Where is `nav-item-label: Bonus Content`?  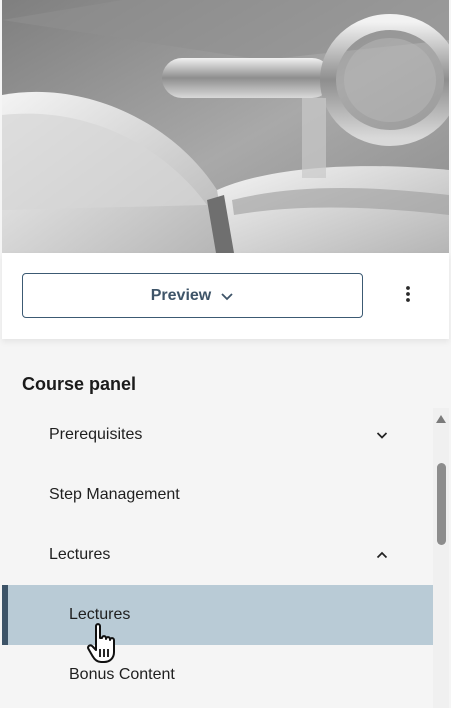
nav-item-label: Bonus Content is located at coordinates (122, 674).